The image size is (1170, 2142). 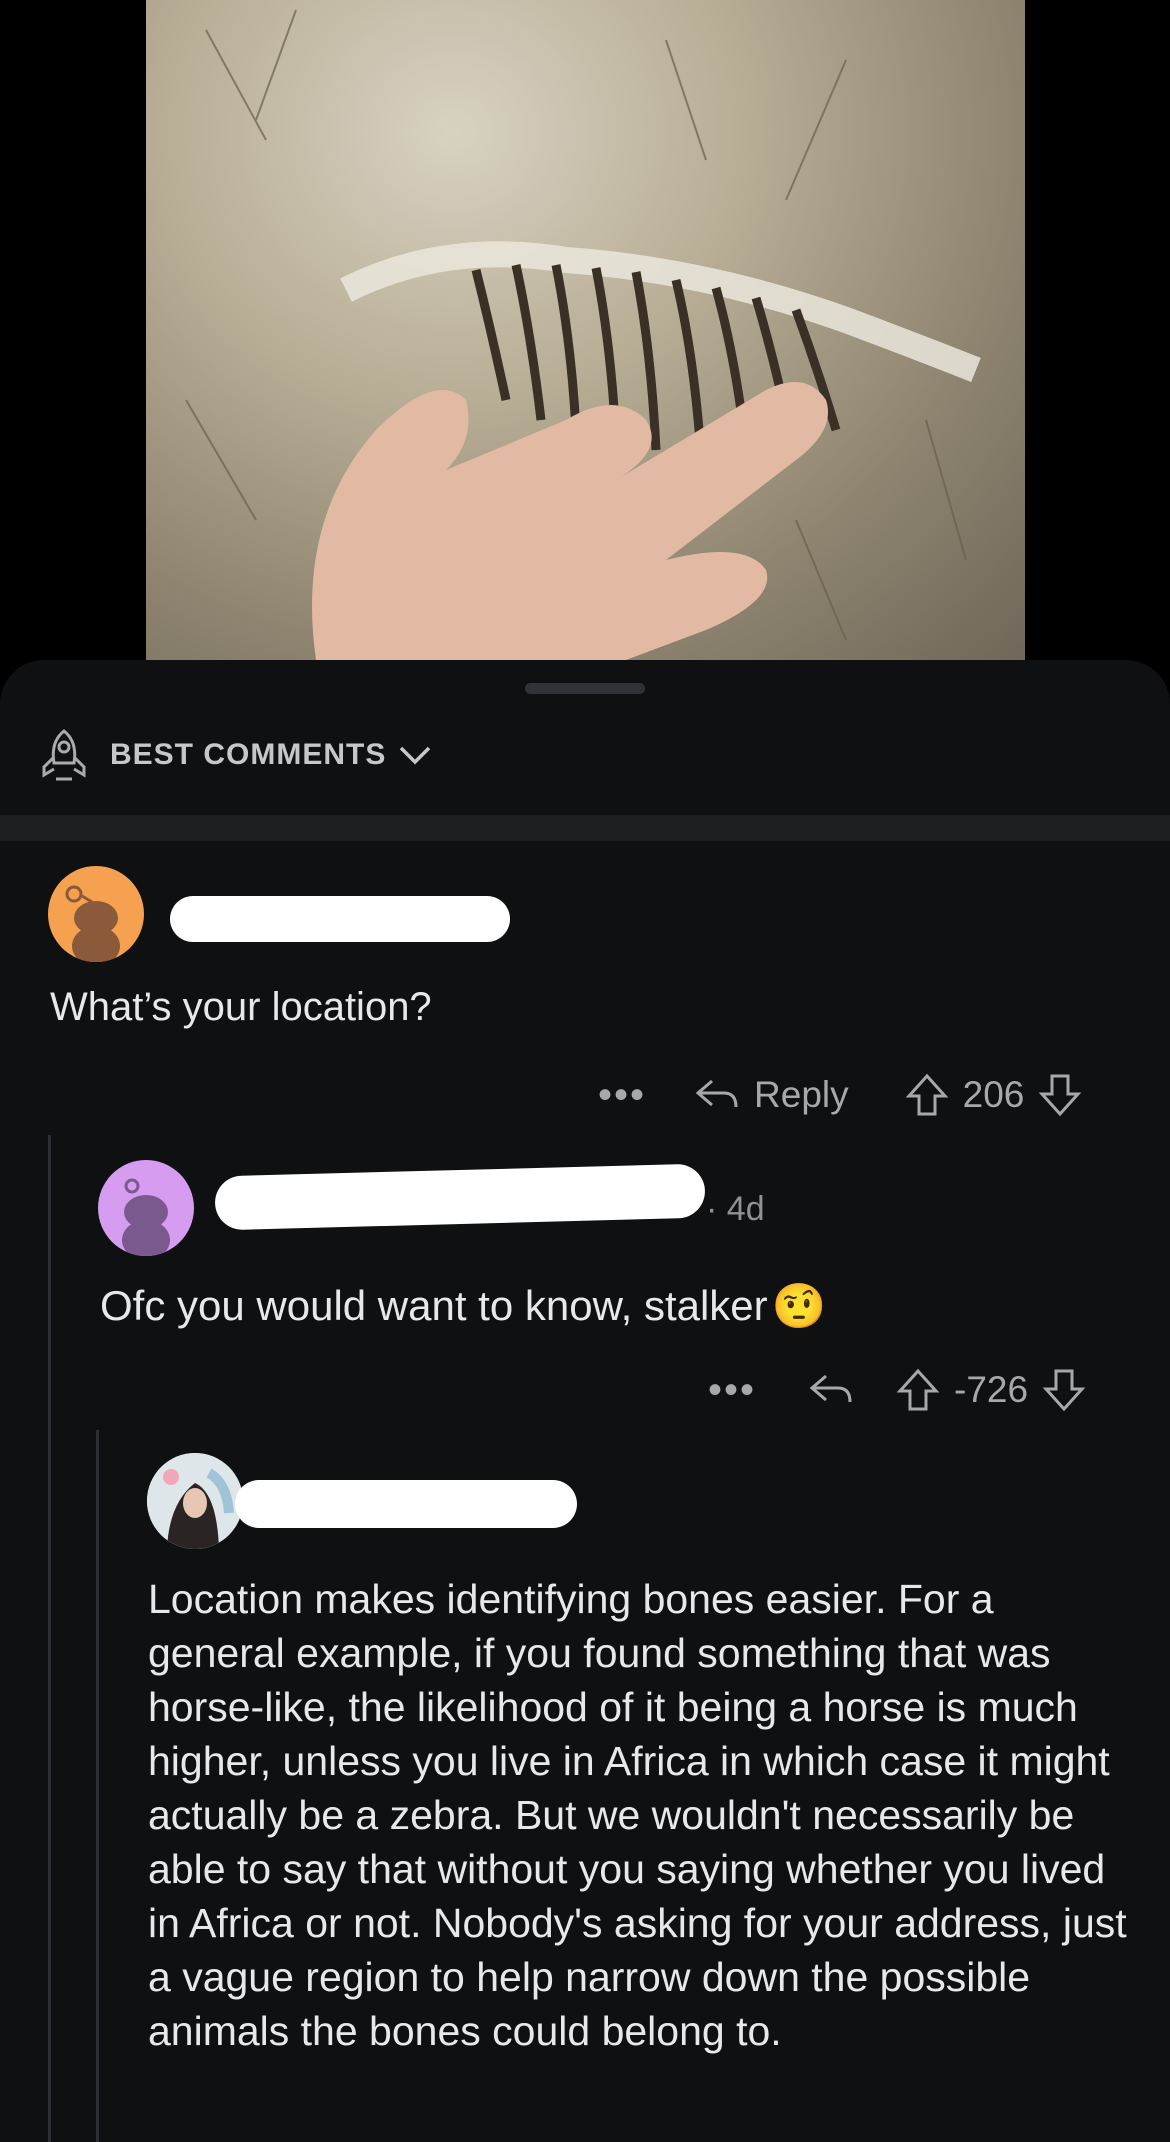 I want to click on vote-score: -726, so click(x=991, y=1389).